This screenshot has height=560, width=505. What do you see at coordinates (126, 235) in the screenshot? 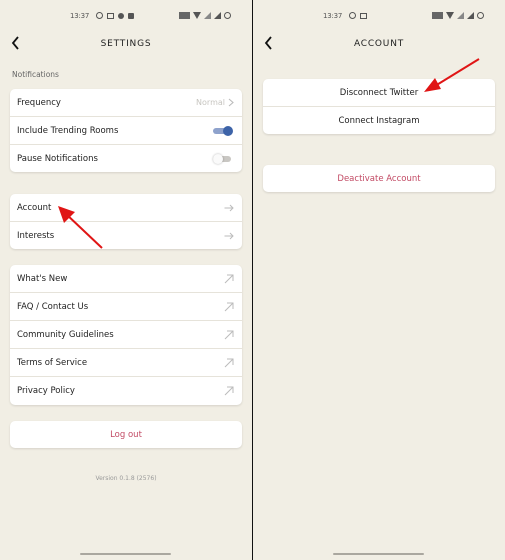
I see `interests-row: Interests` at bounding box center [126, 235].